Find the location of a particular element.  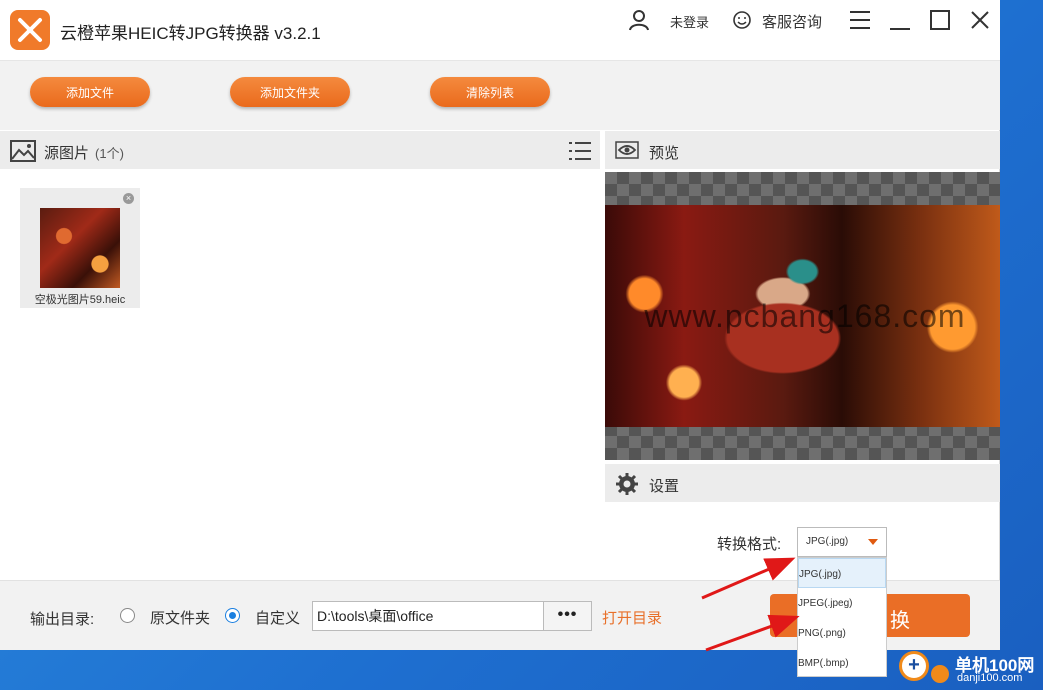

list-view-icon is located at coordinates (580, 153).